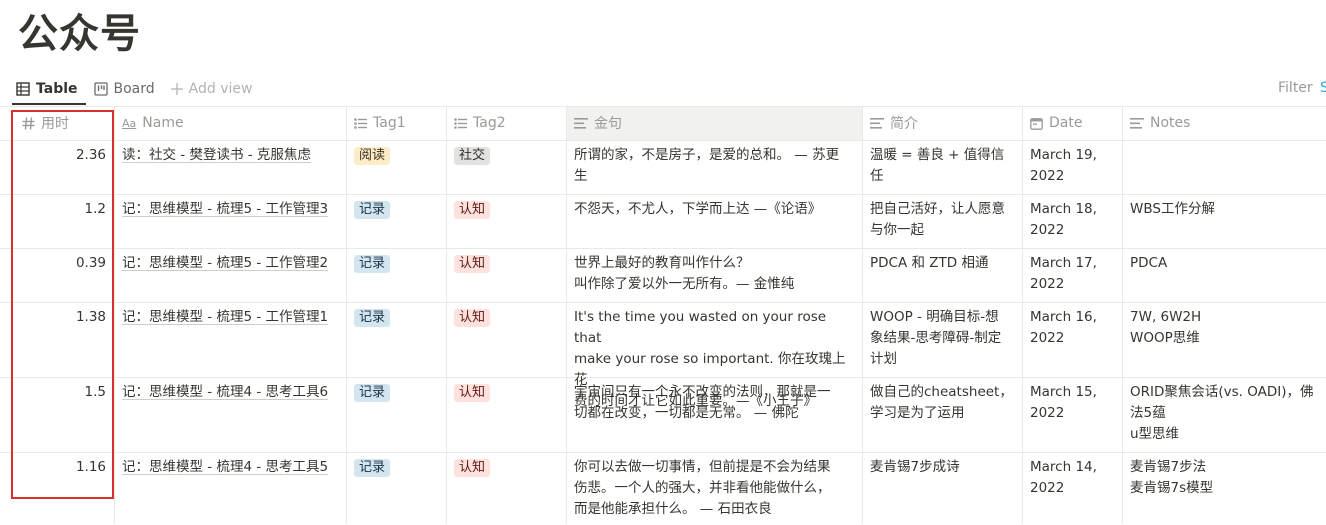 The image size is (1326, 525). I want to click on column-header-notes: Notes, so click(1224, 123).